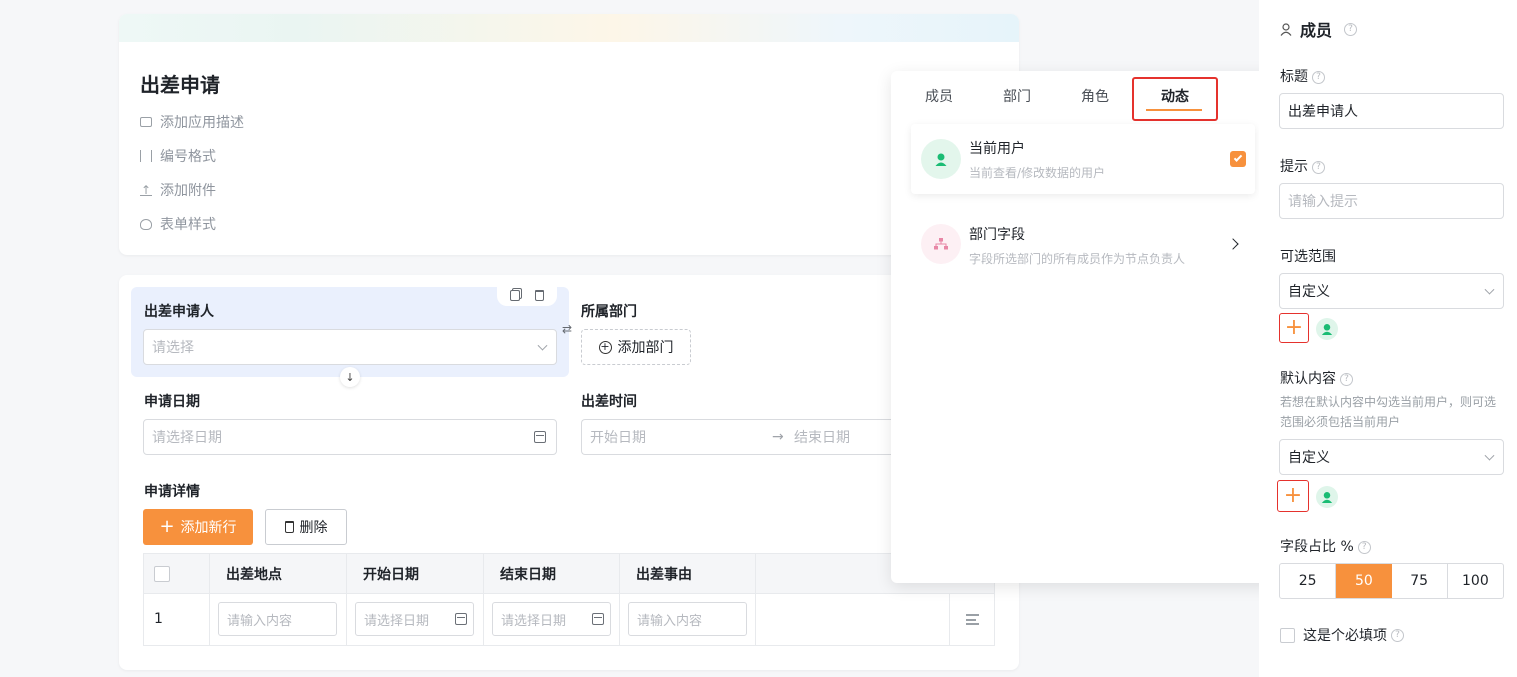  Describe the element at coordinates (188, 191) in the screenshot. I see `add-attachment-label: 添加附件` at that location.